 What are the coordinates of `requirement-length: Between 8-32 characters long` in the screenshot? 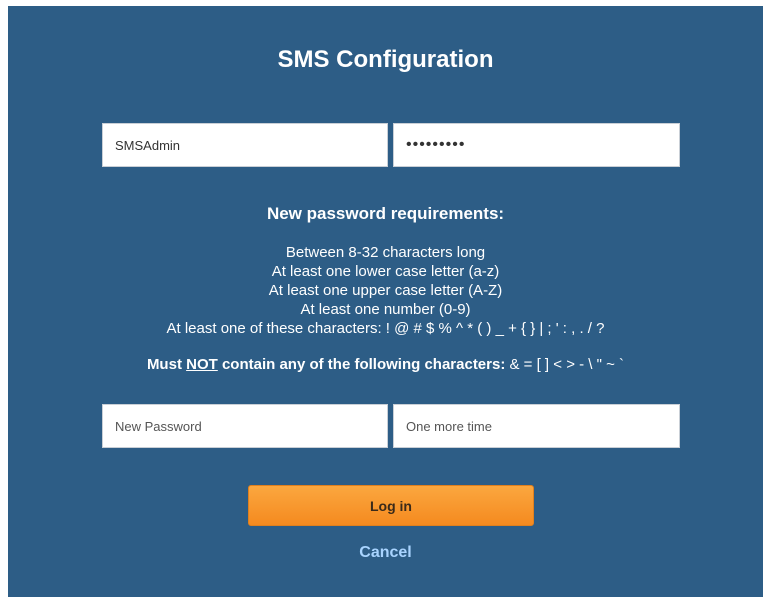 It's located at (385, 252).